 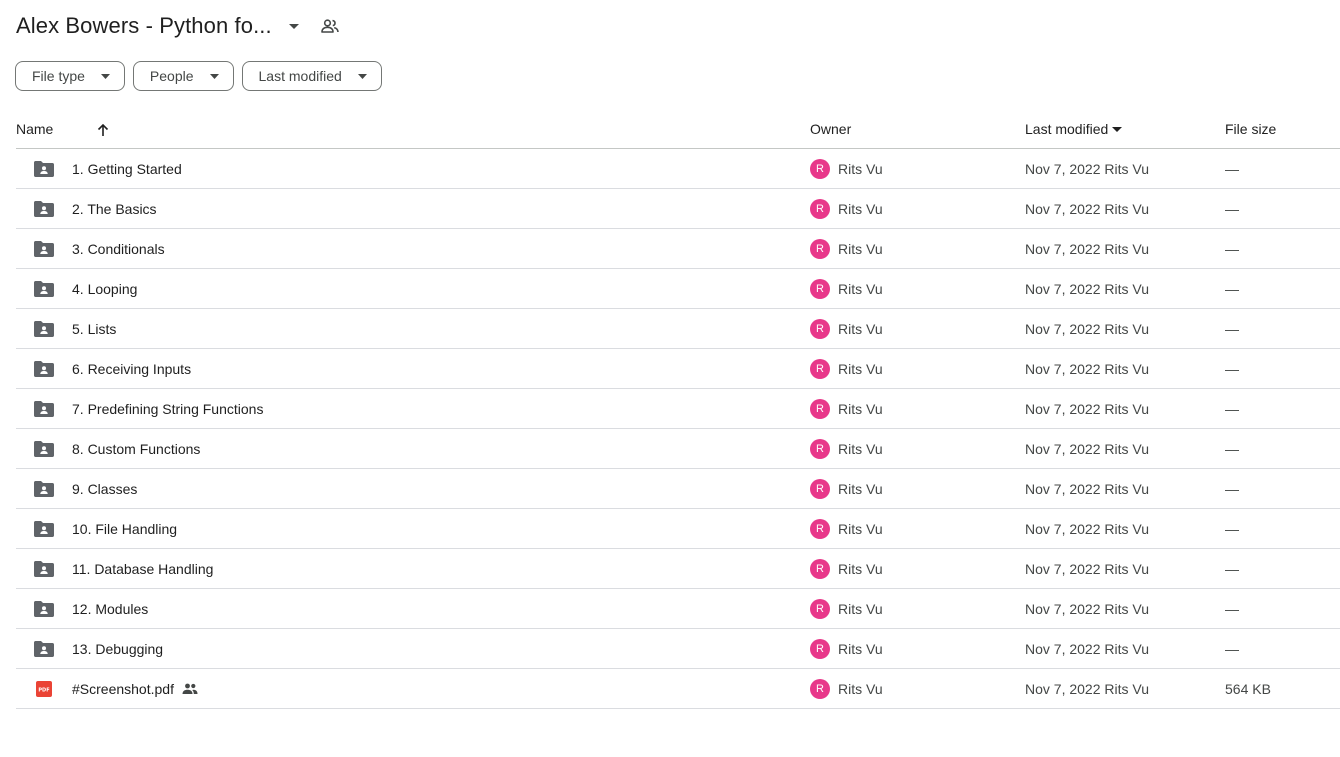 I want to click on file-name: 3. Conditionals, so click(x=118, y=249).